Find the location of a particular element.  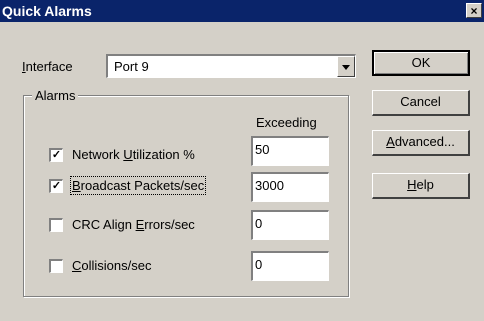

network-utilization-label: Network Utilization % is located at coordinates (133, 154).